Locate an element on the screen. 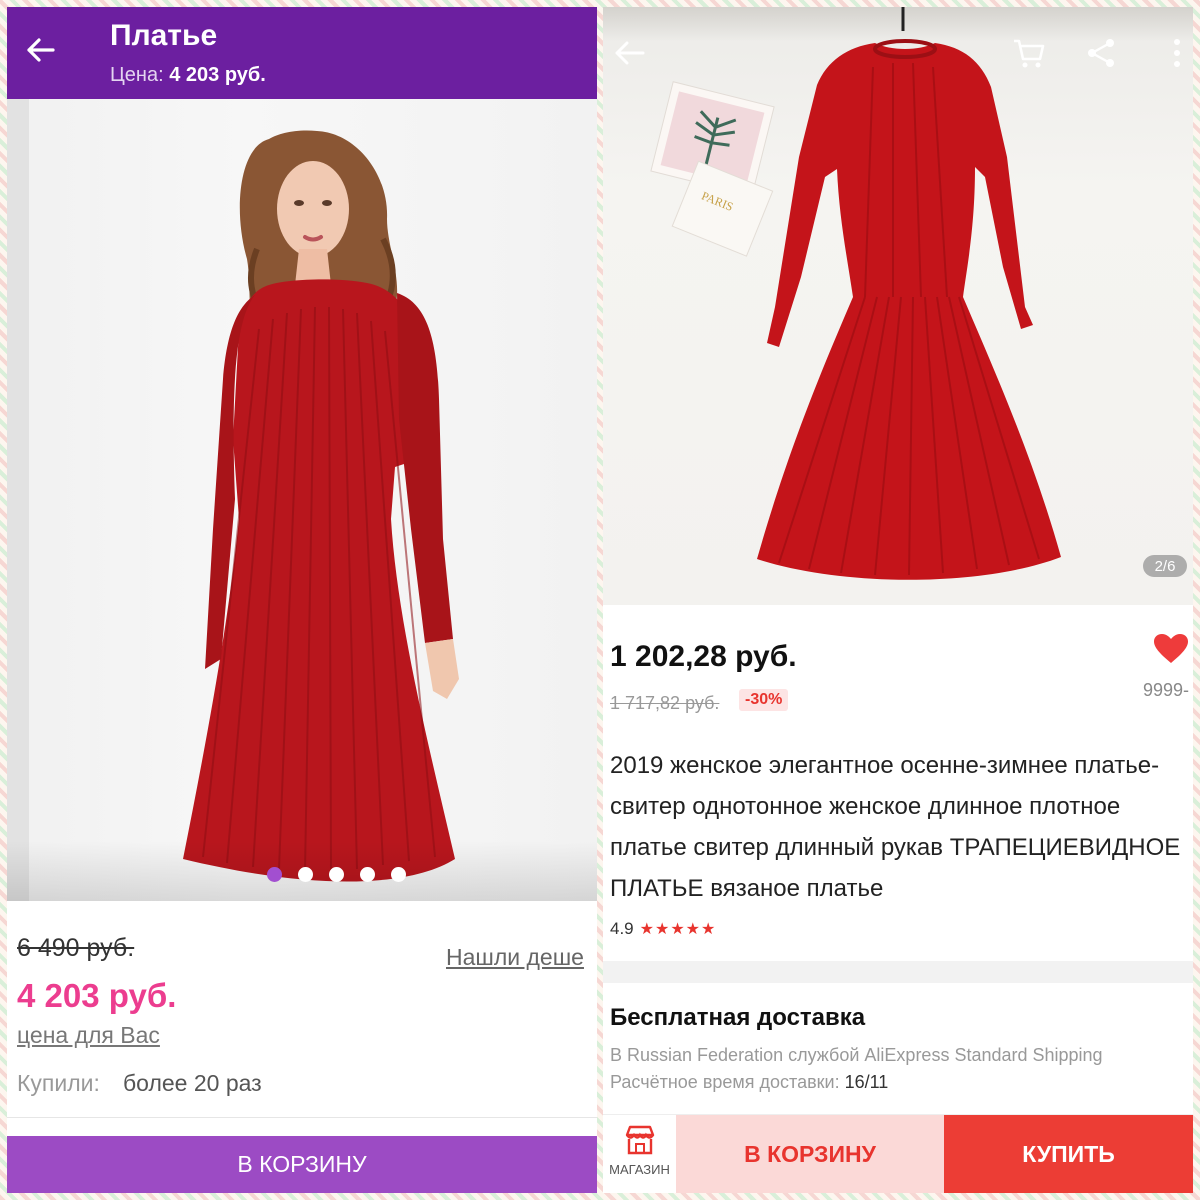  bought-value: более 20 раз is located at coordinates (192, 1083).